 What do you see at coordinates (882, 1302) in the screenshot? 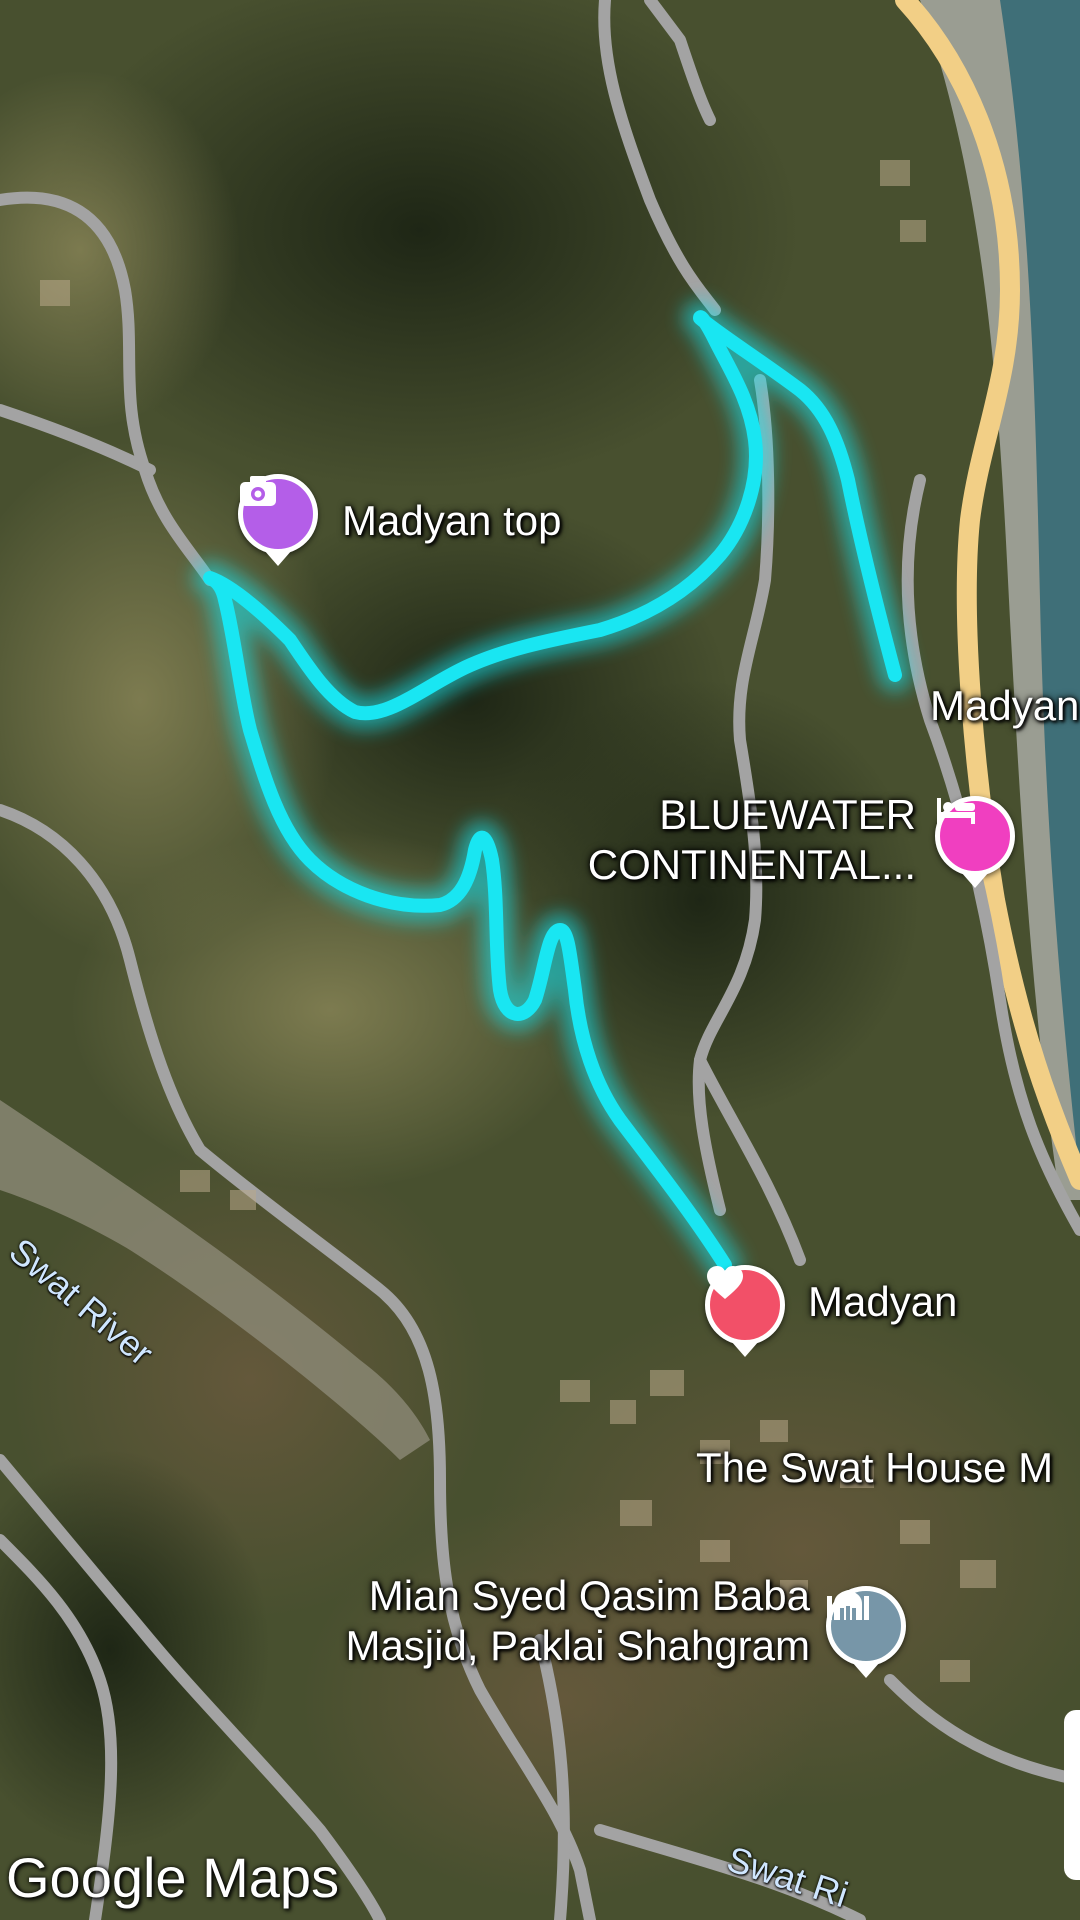
I see `place-label-madyan: Madyan` at bounding box center [882, 1302].